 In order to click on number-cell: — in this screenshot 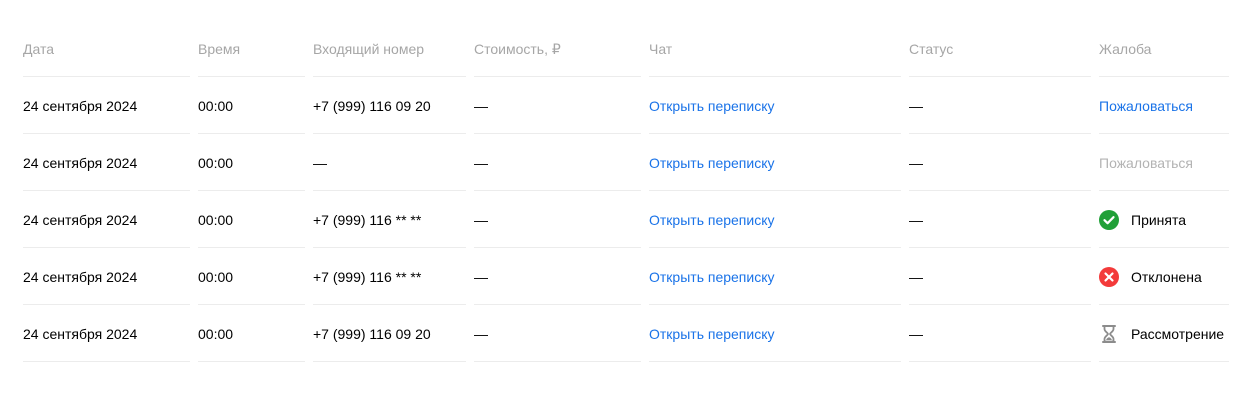, I will do `click(389, 162)`.